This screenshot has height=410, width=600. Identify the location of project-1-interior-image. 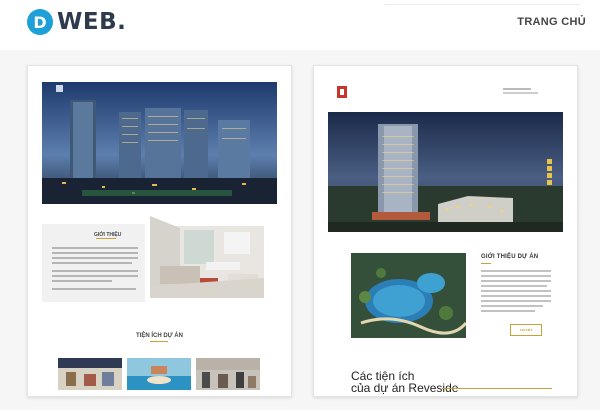
(207, 257).